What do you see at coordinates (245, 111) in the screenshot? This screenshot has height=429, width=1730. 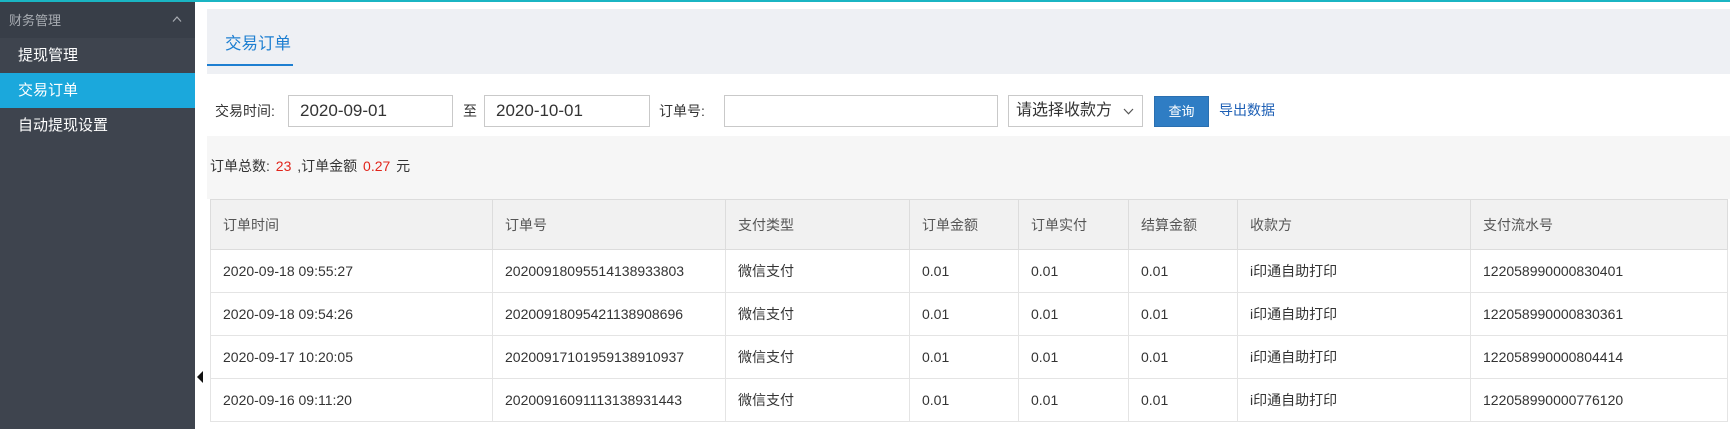 I see `trade-time-label: 交易时间:` at bounding box center [245, 111].